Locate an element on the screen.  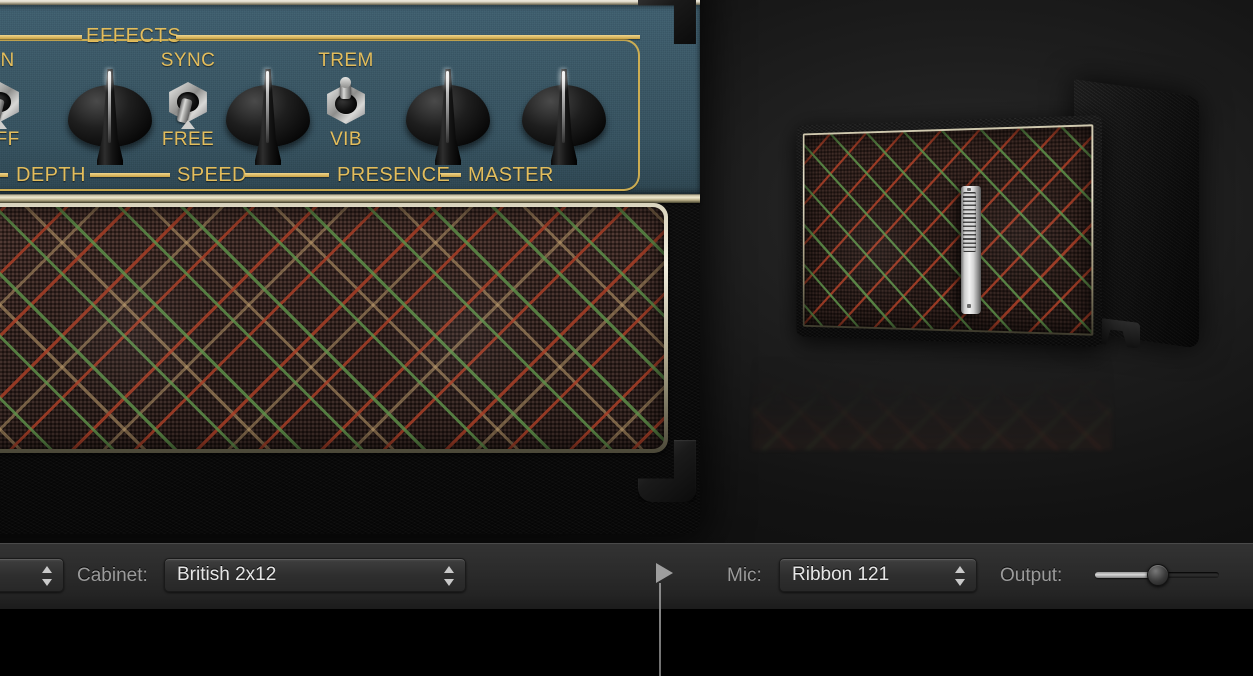
cabinet-reflection-pattern is located at coordinates (932, 401).